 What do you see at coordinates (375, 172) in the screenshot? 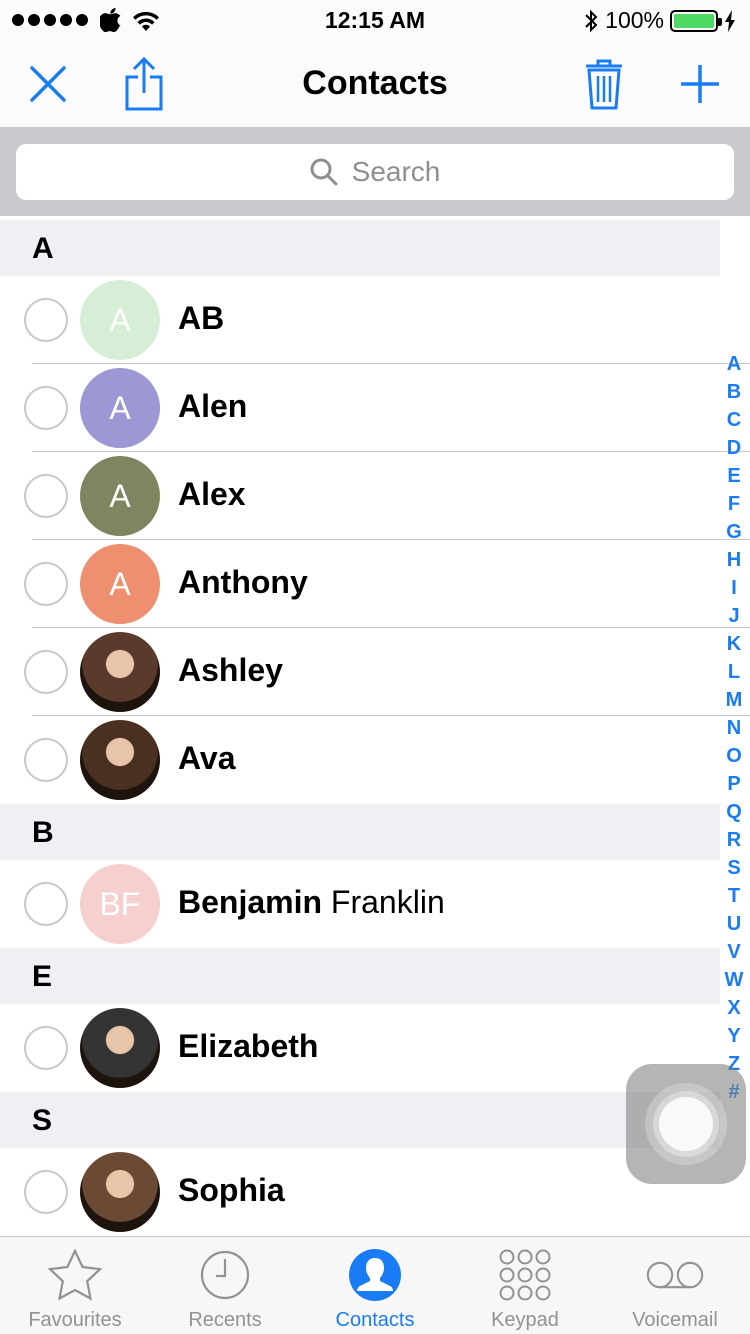
I see `search-input: Search` at bounding box center [375, 172].